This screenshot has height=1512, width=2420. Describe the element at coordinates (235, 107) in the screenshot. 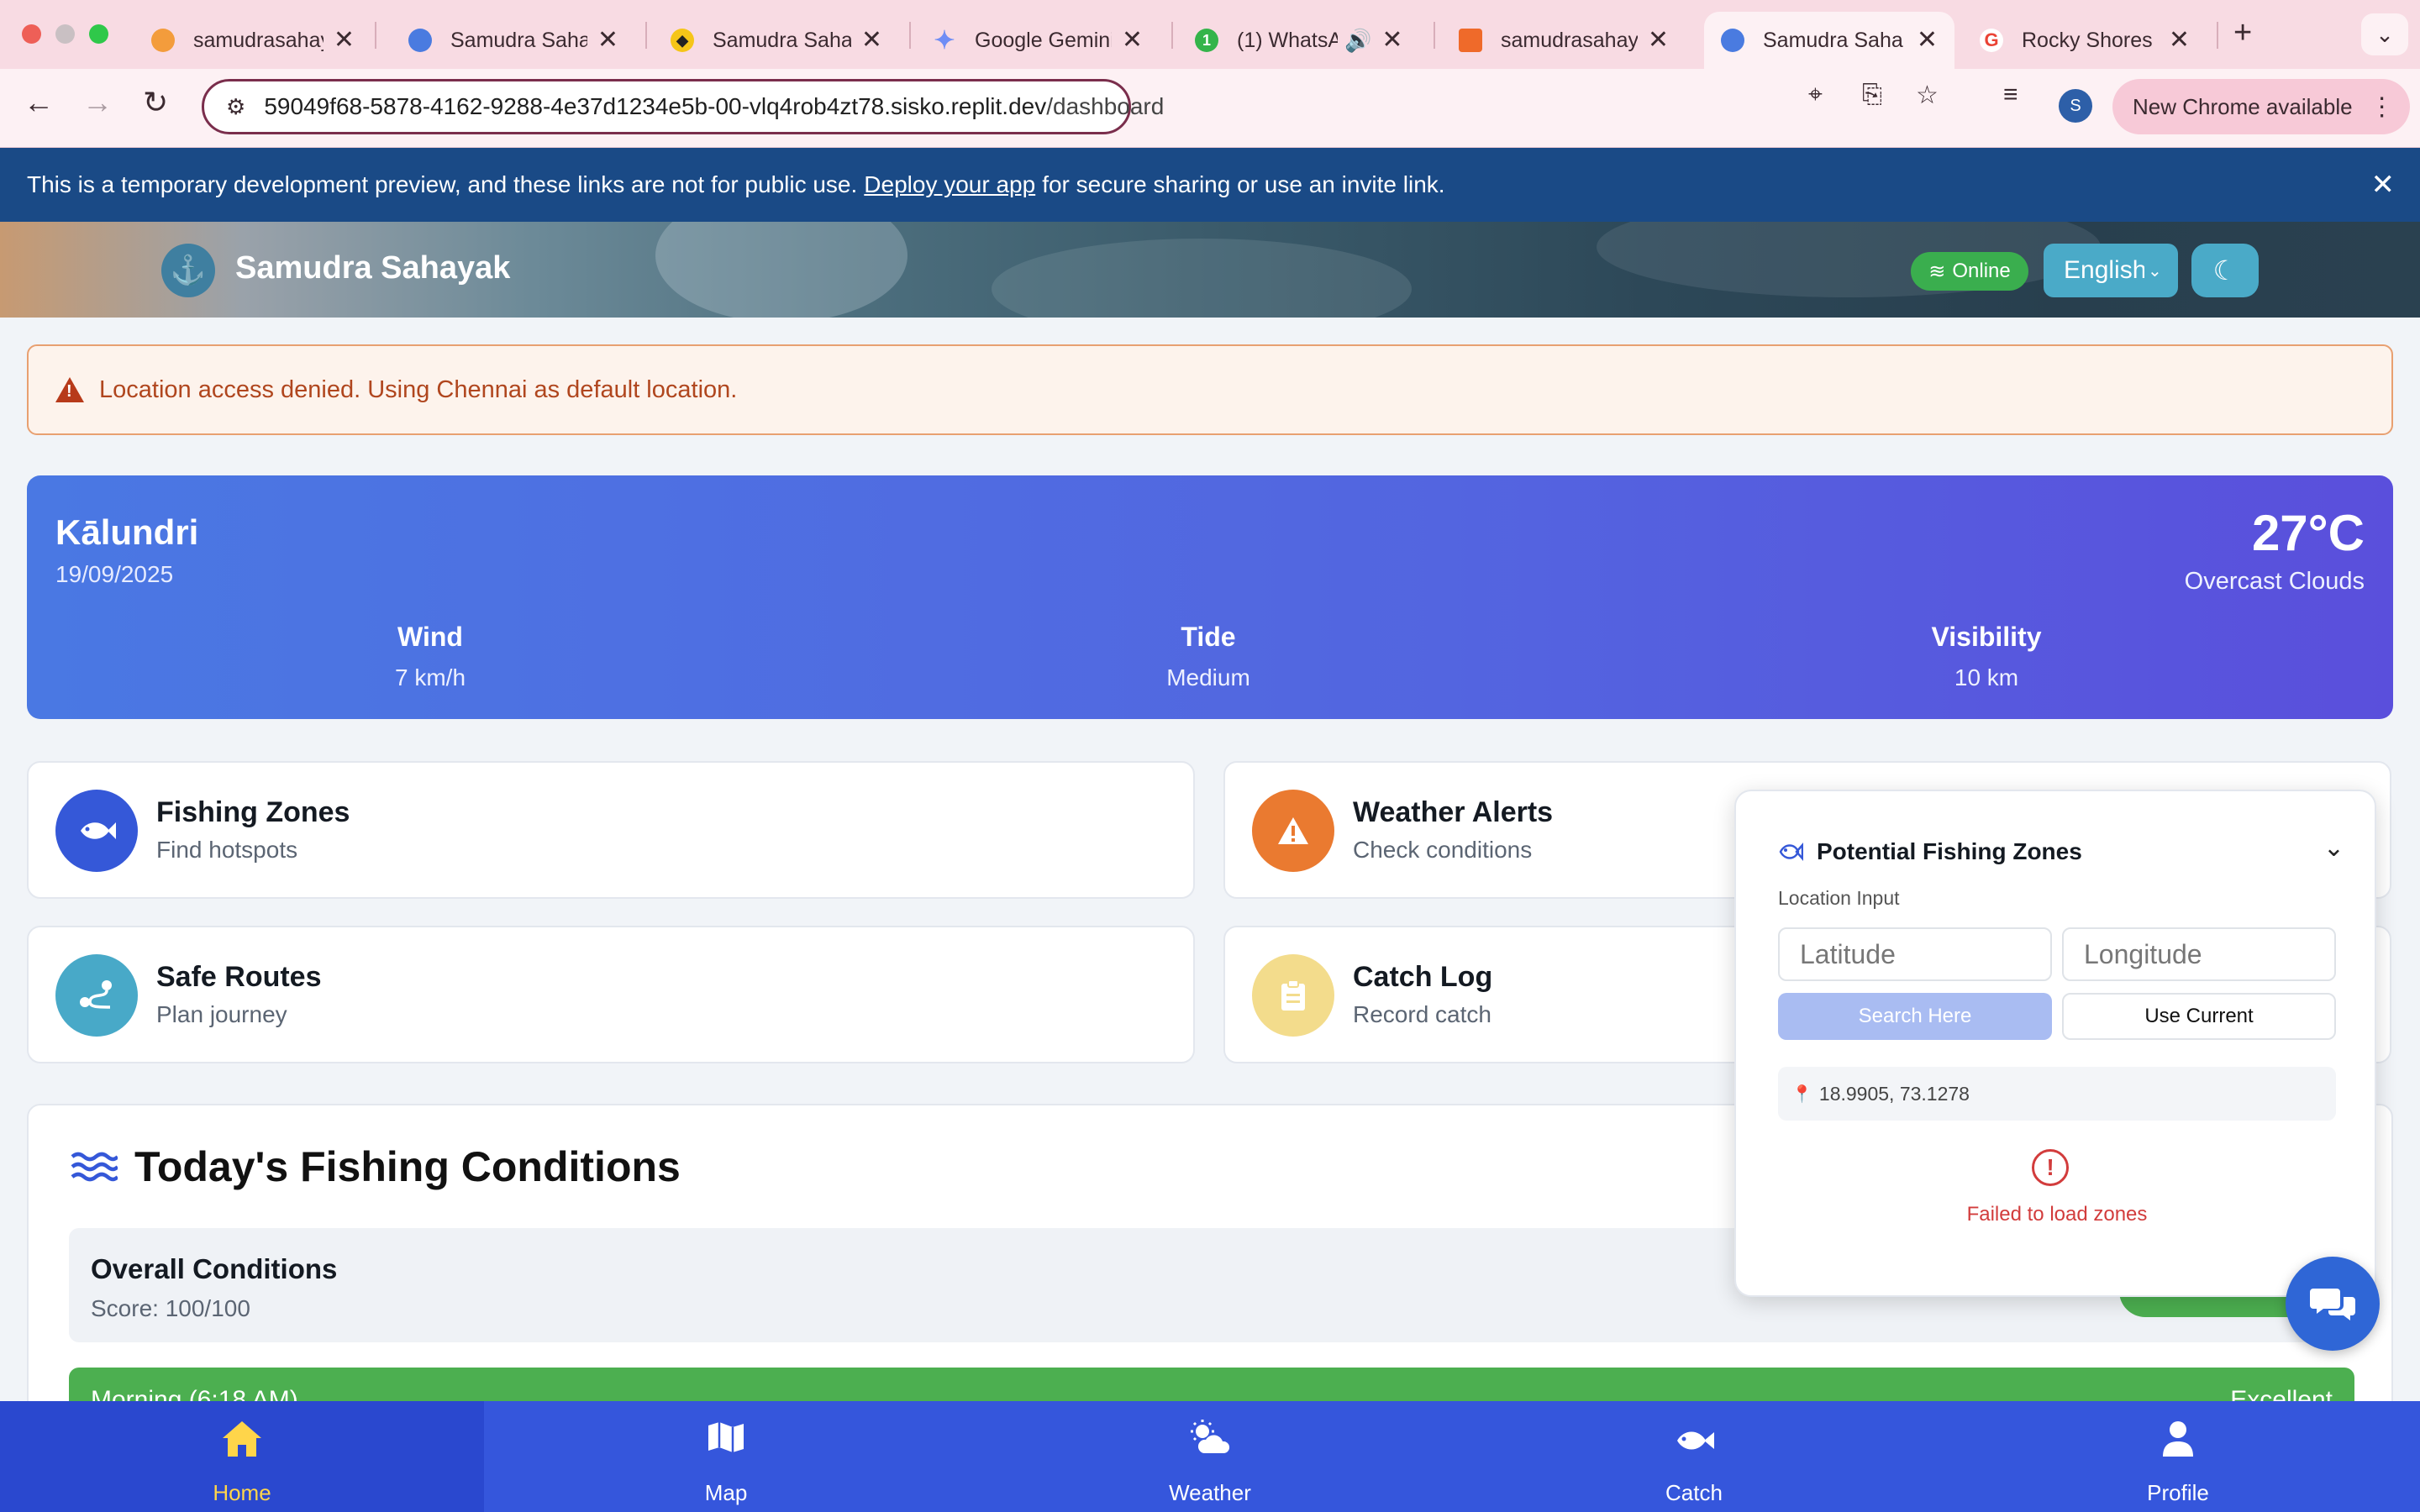

I see `site-settings-icon: ⚙` at that location.